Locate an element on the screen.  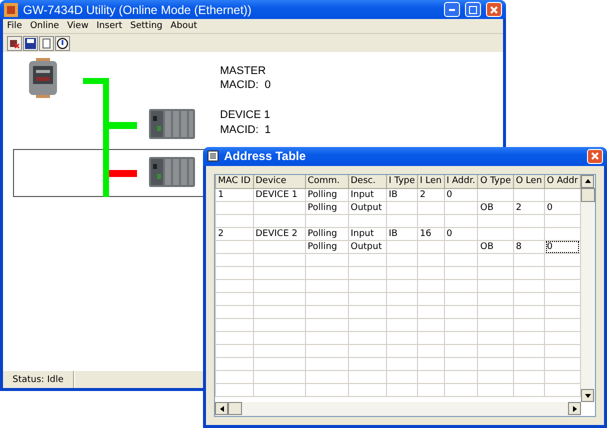
up-arrow-icon is located at coordinates (588, 181).